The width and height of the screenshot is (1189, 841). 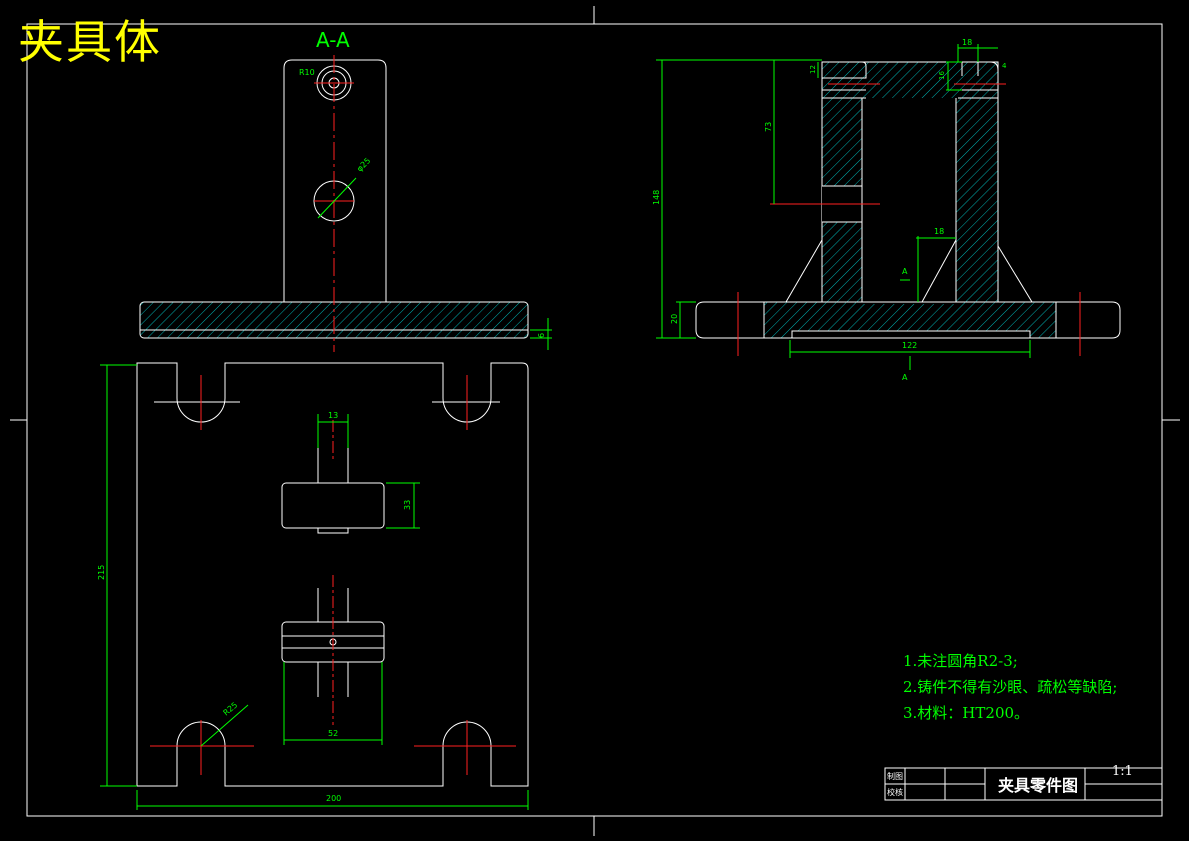 What do you see at coordinates (541, 335) in the screenshot?
I see `dim-6: 6` at bounding box center [541, 335].